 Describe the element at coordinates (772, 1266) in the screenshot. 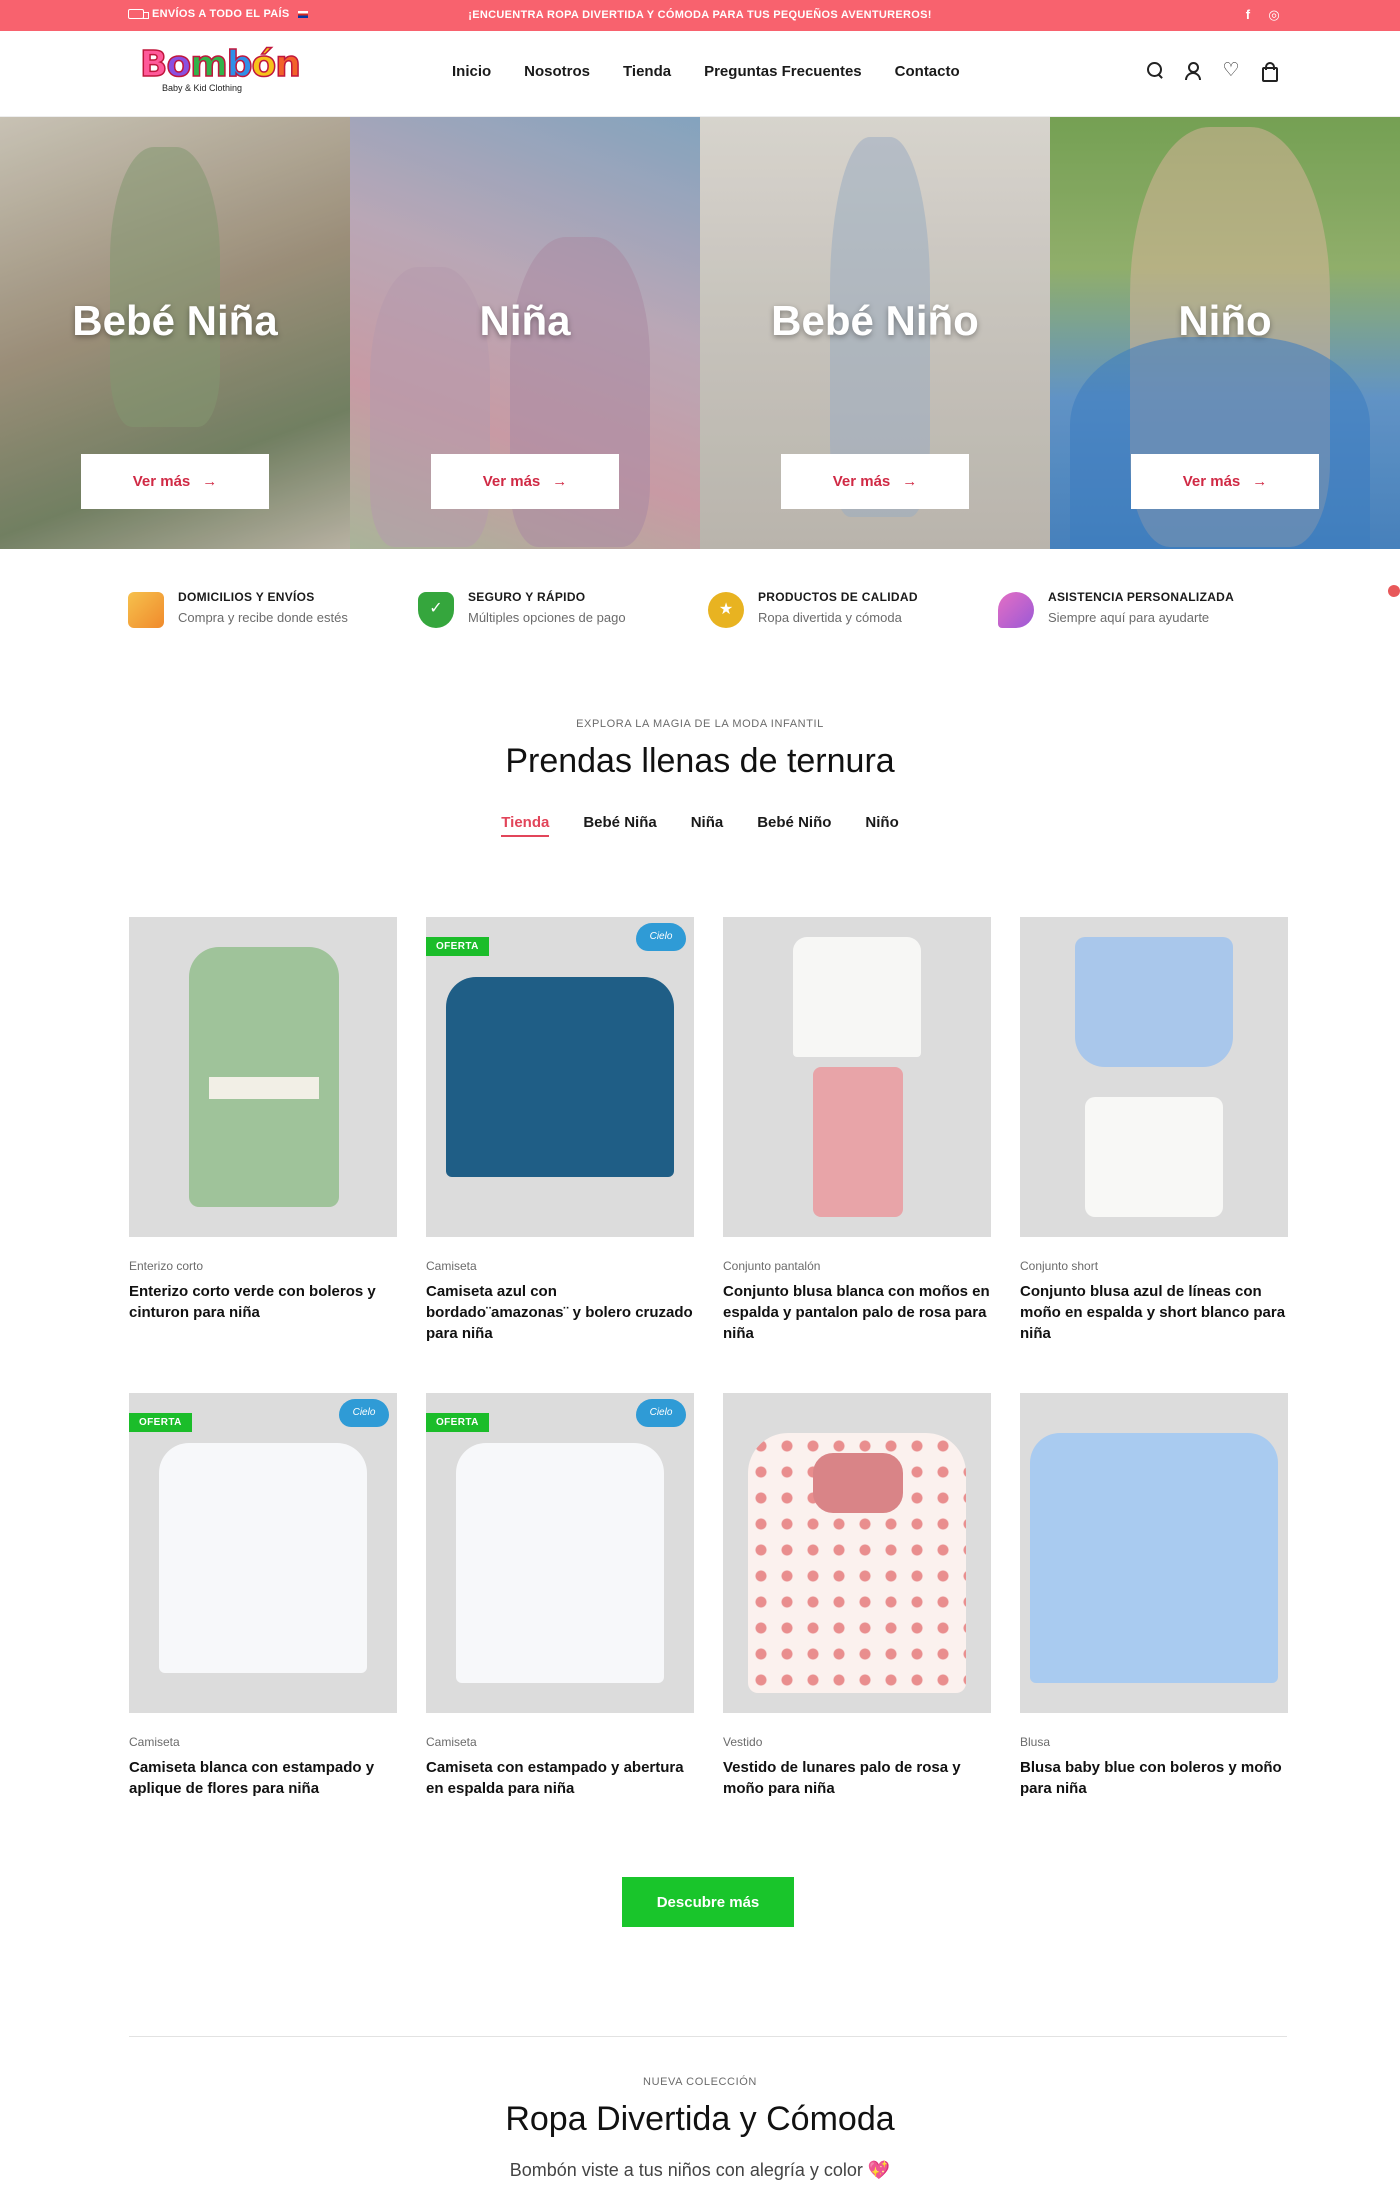

I see `product-category: Conjunto pantalón` at that location.